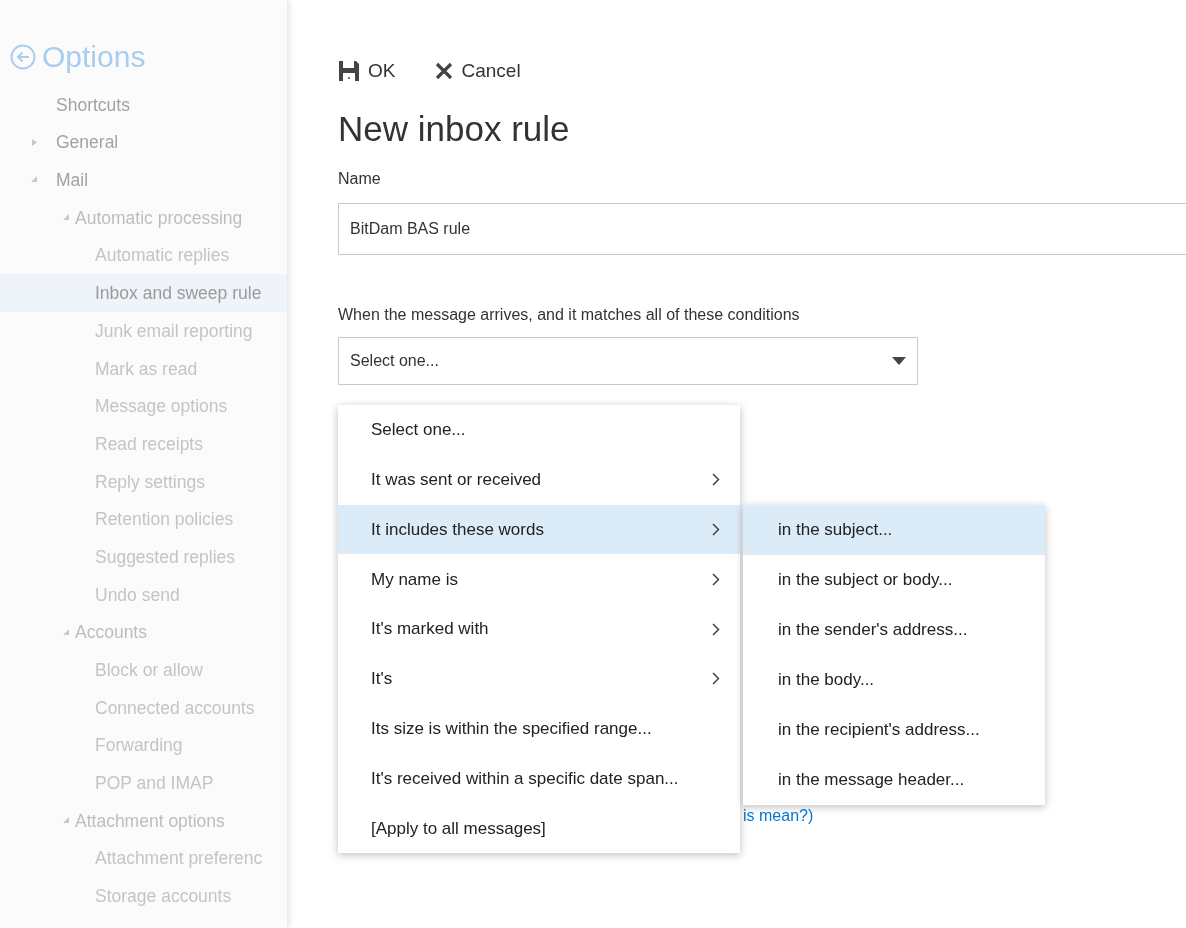  What do you see at coordinates (143, 180) in the screenshot?
I see `sidebar-item: Mail` at bounding box center [143, 180].